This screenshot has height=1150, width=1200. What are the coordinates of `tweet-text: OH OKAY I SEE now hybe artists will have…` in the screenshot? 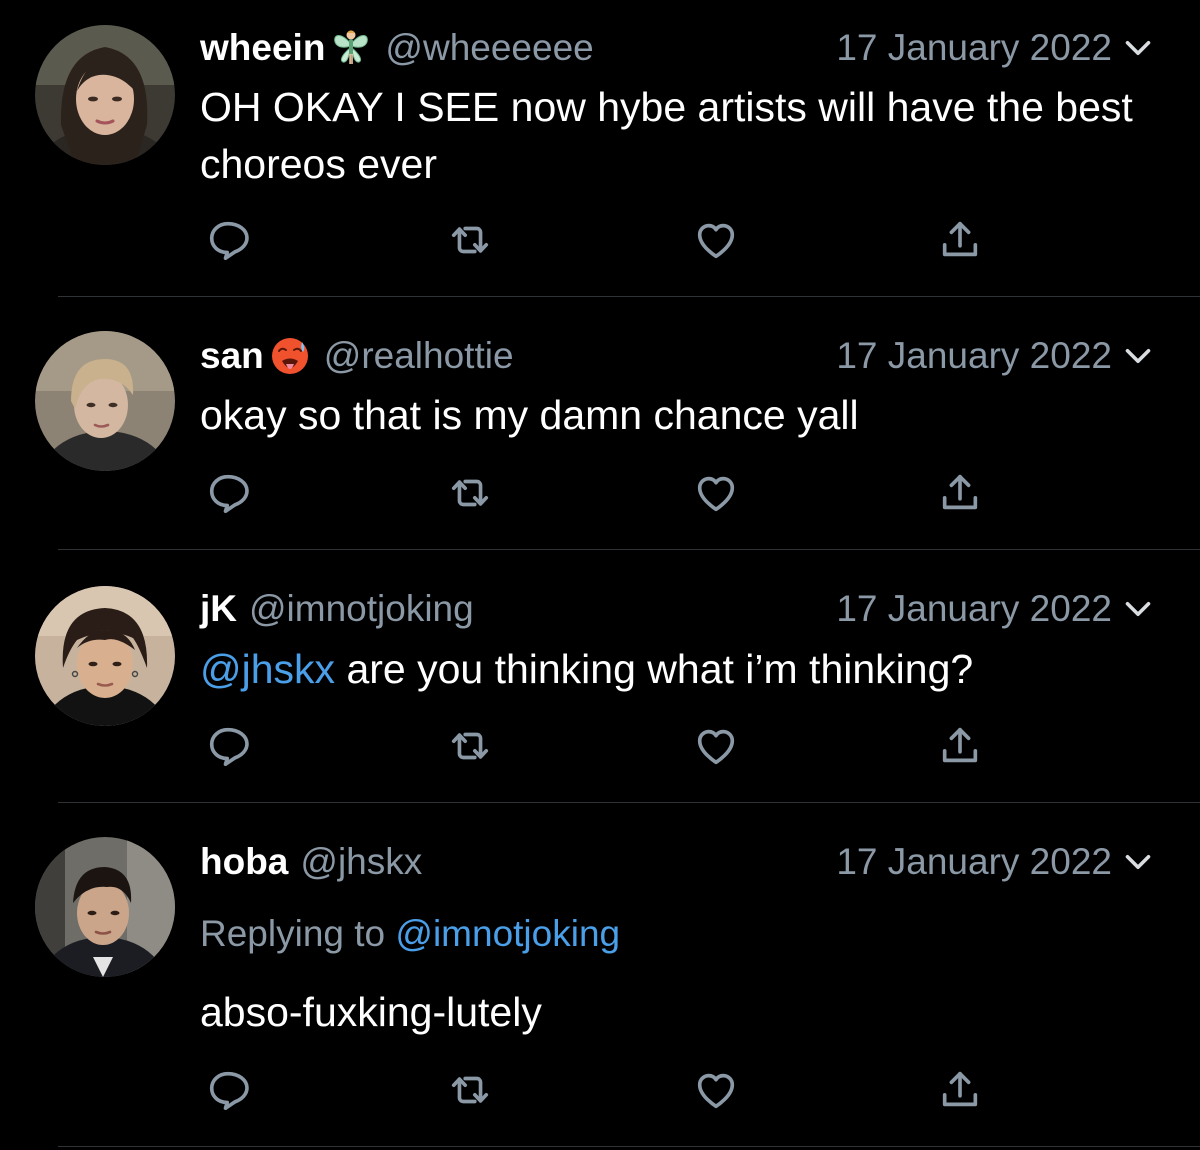 It's located at (666, 135).